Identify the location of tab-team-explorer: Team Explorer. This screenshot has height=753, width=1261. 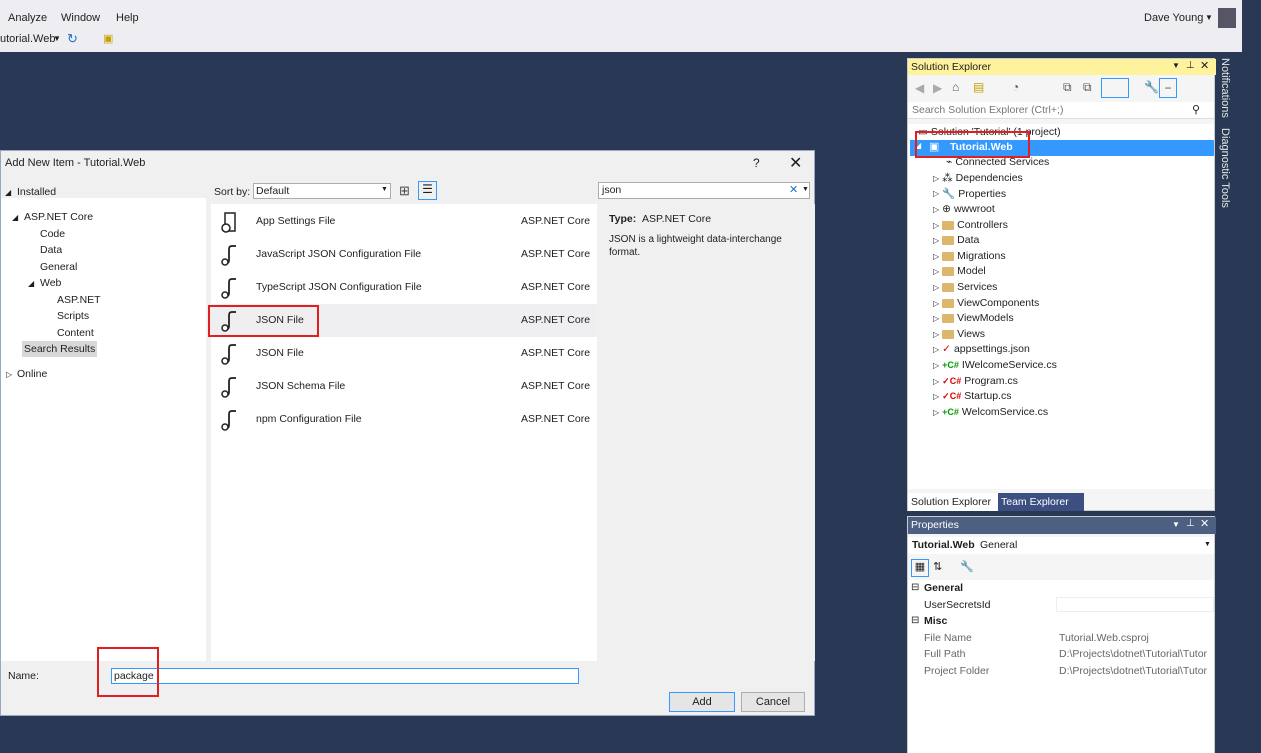
(1041, 502).